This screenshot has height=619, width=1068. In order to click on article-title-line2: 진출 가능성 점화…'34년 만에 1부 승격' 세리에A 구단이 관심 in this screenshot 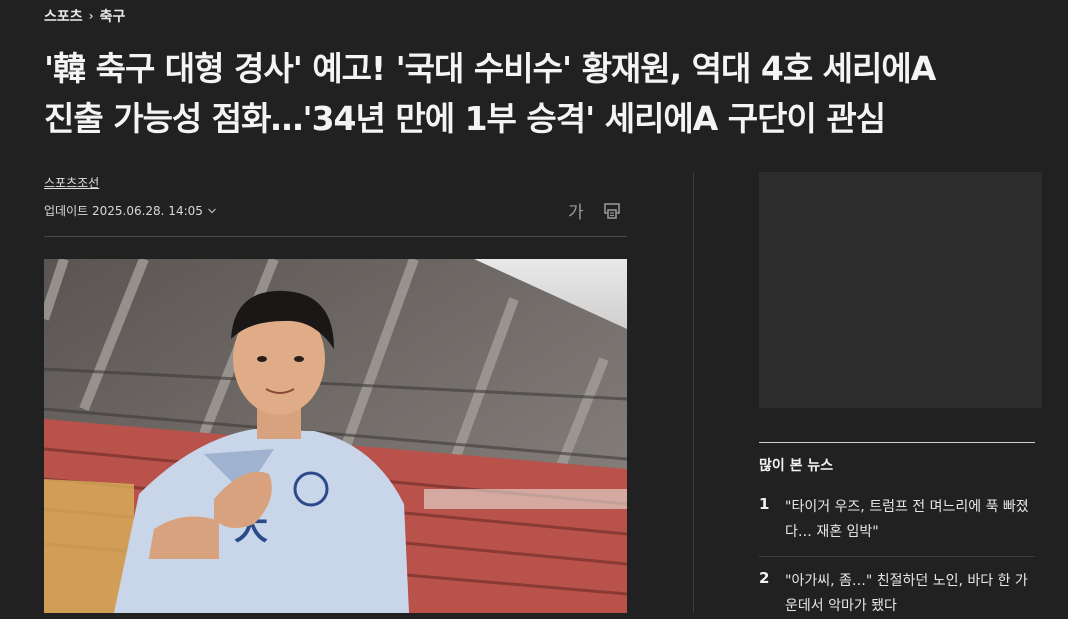, I will do `click(465, 118)`.